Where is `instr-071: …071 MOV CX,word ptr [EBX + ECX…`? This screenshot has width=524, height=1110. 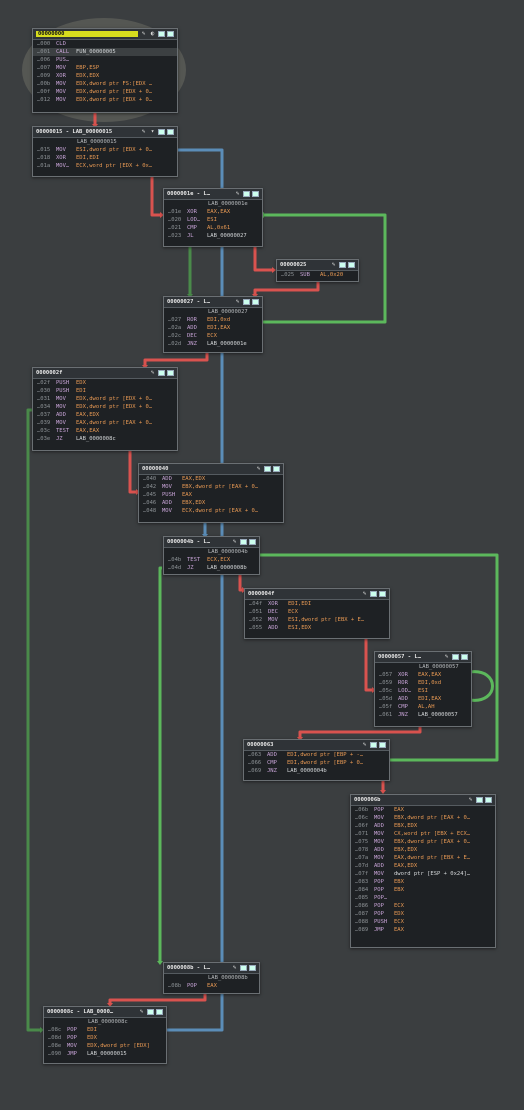 instr-071: …071 MOV CX,word ptr [EBX + ECX… is located at coordinates (423, 834).